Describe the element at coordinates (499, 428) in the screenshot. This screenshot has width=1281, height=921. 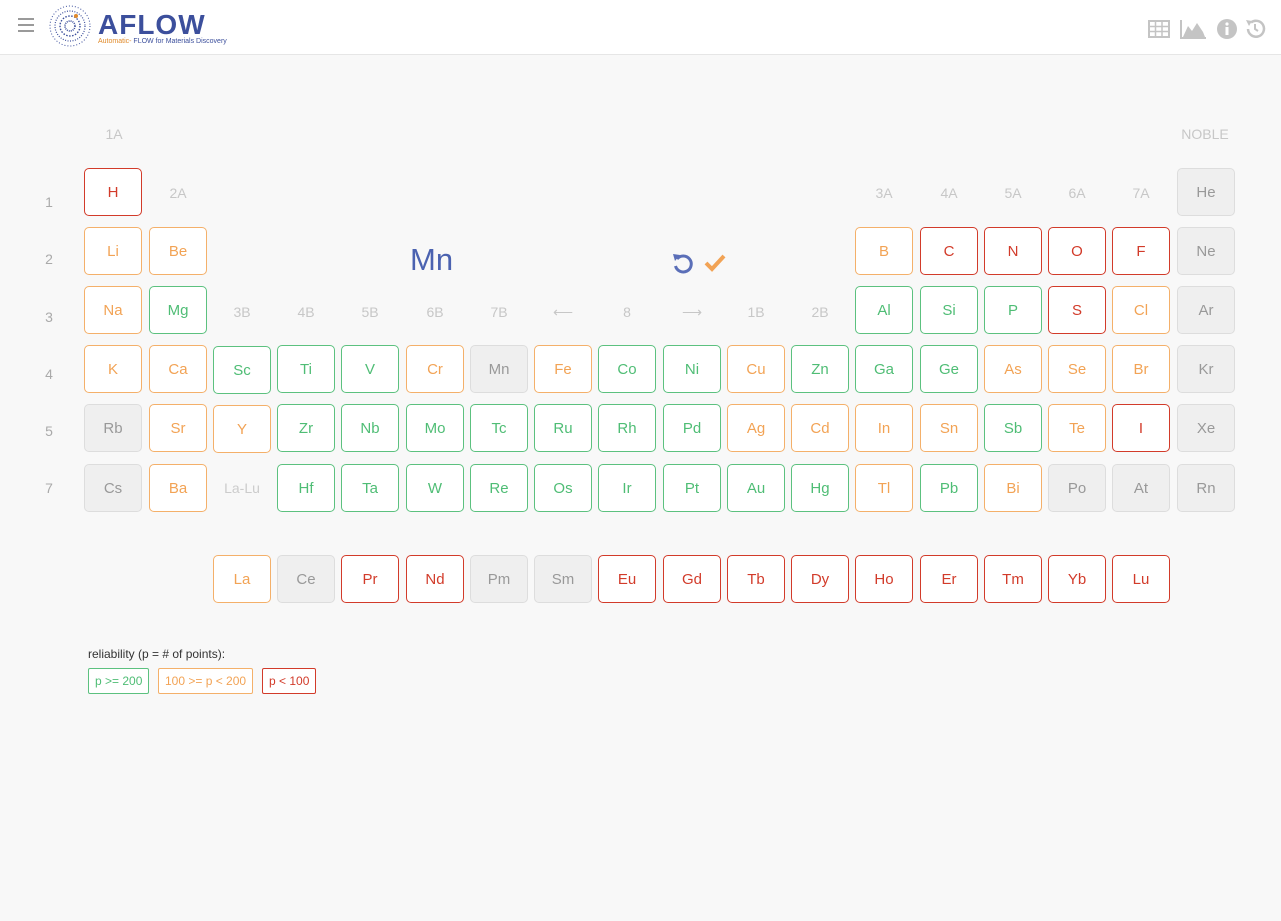
I see `element-tc: Tc` at that location.